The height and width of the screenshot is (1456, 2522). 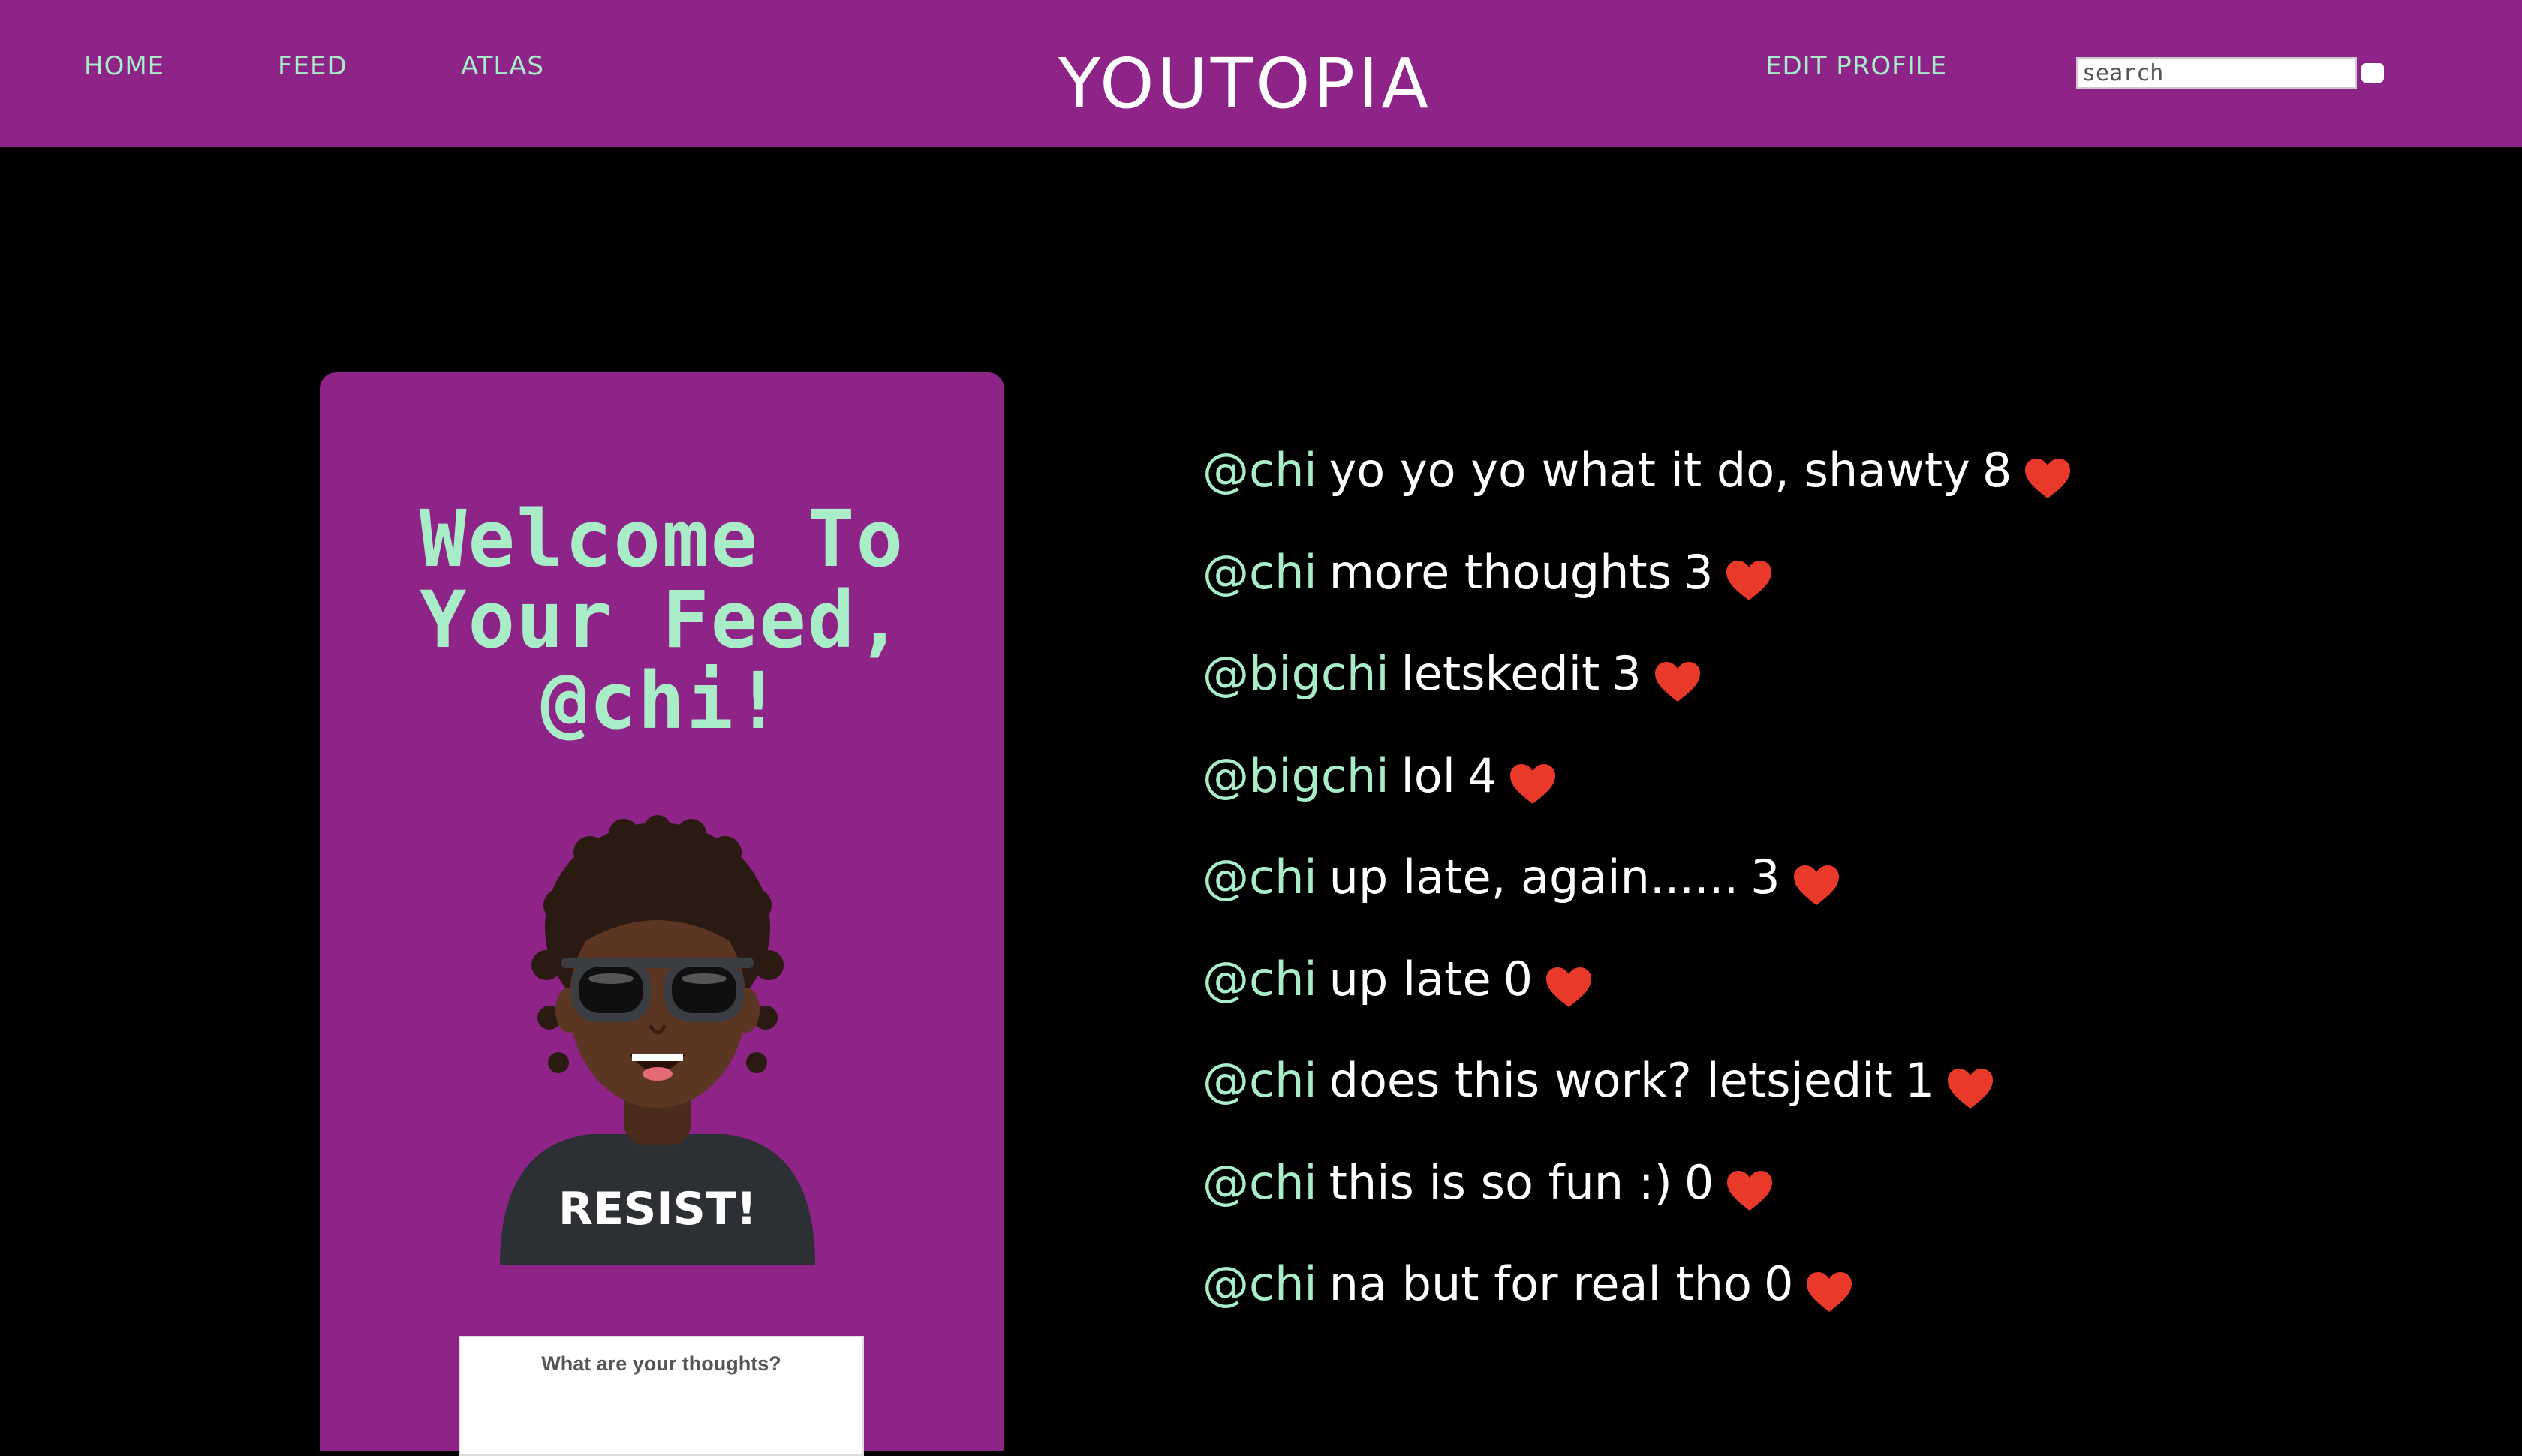 I want to click on post-text: letskedit, so click(x=1500, y=673).